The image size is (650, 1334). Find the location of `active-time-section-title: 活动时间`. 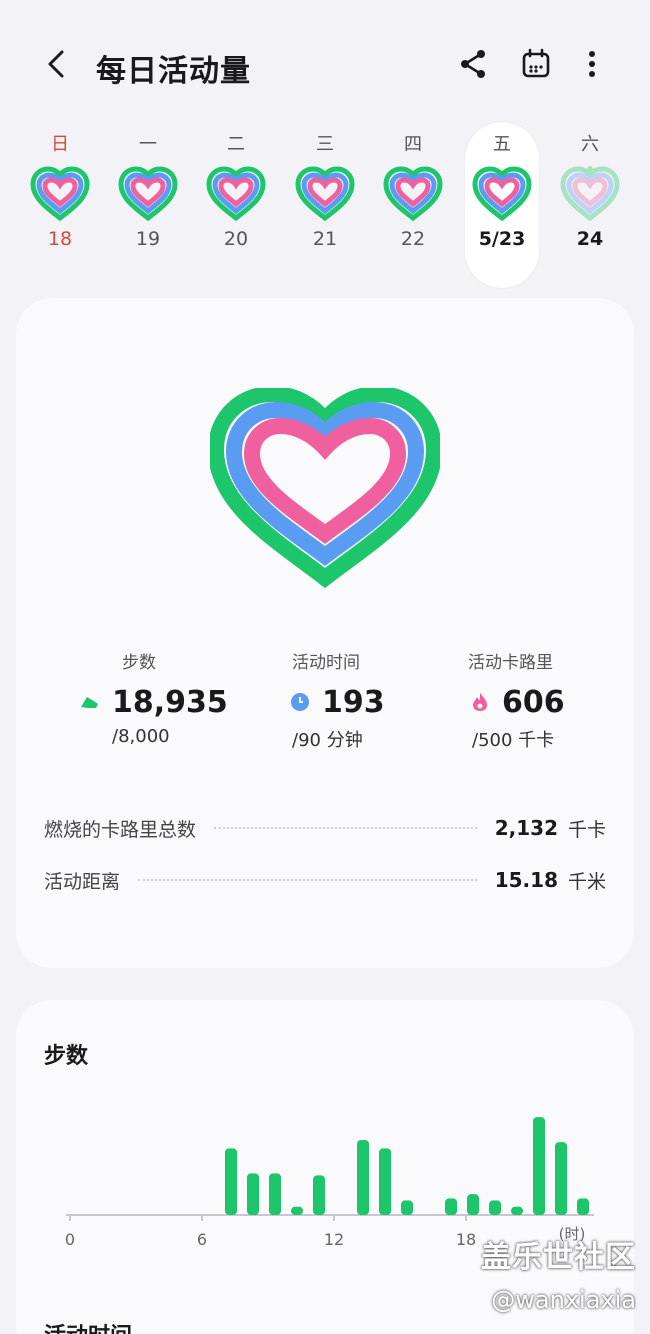

active-time-section-title: 活动时间 is located at coordinates (88, 1326).